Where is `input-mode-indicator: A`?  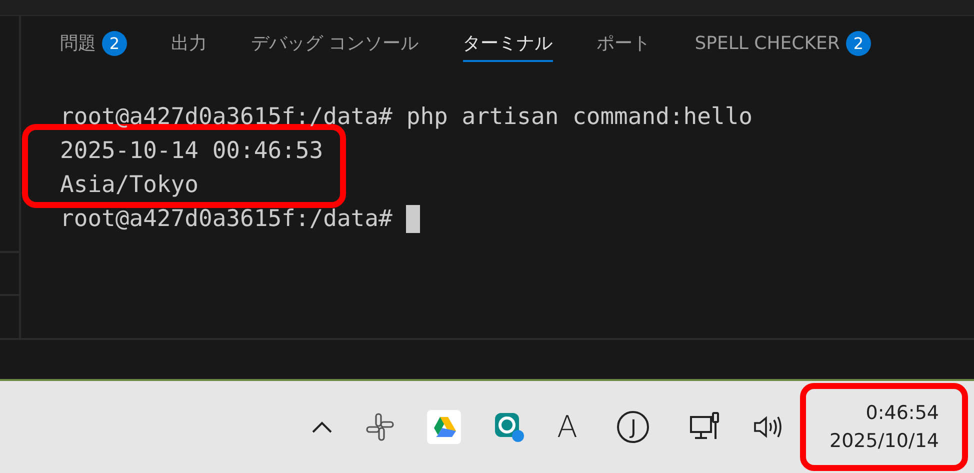
input-mode-indicator: A is located at coordinates (567, 427).